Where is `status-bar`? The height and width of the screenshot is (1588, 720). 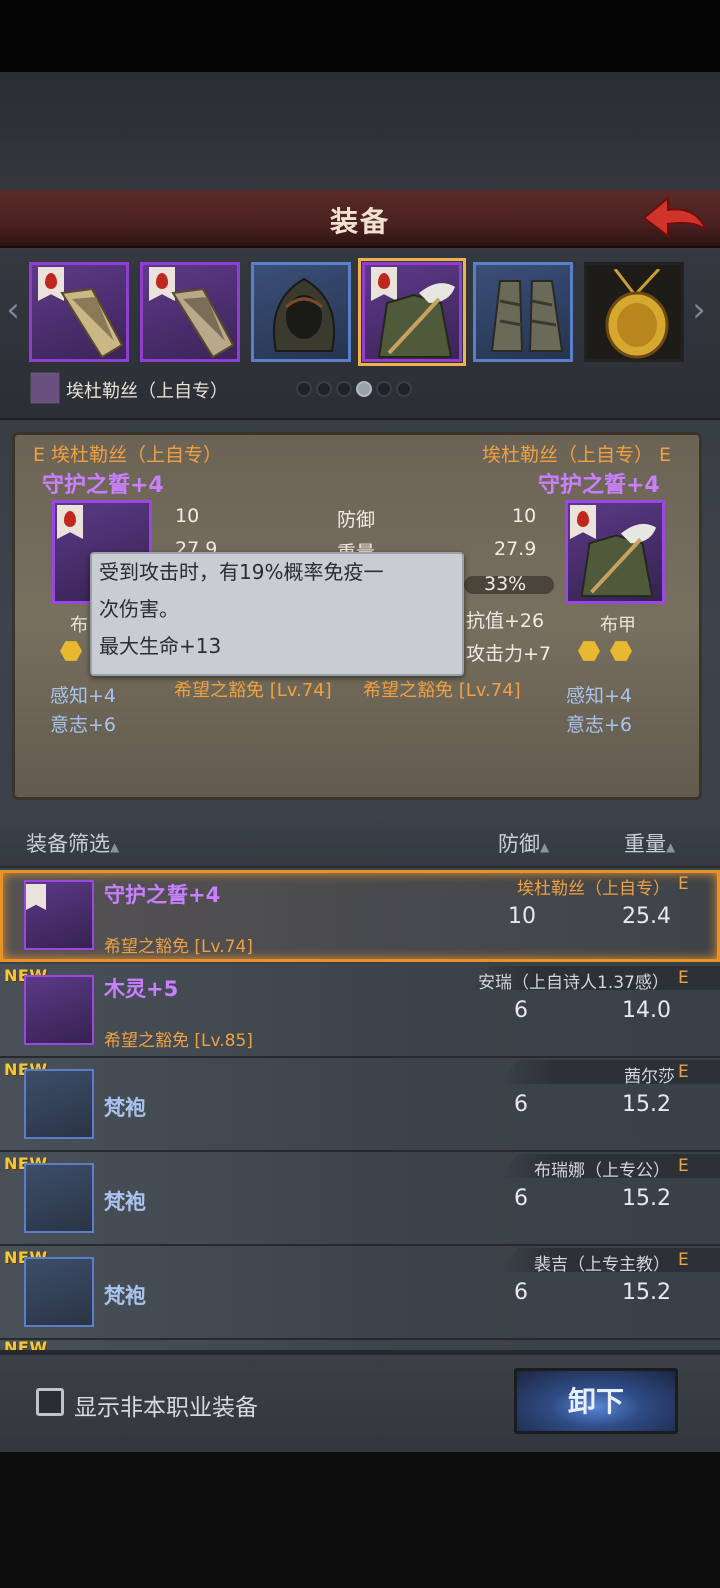 status-bar is located at coordinates (360, 36).